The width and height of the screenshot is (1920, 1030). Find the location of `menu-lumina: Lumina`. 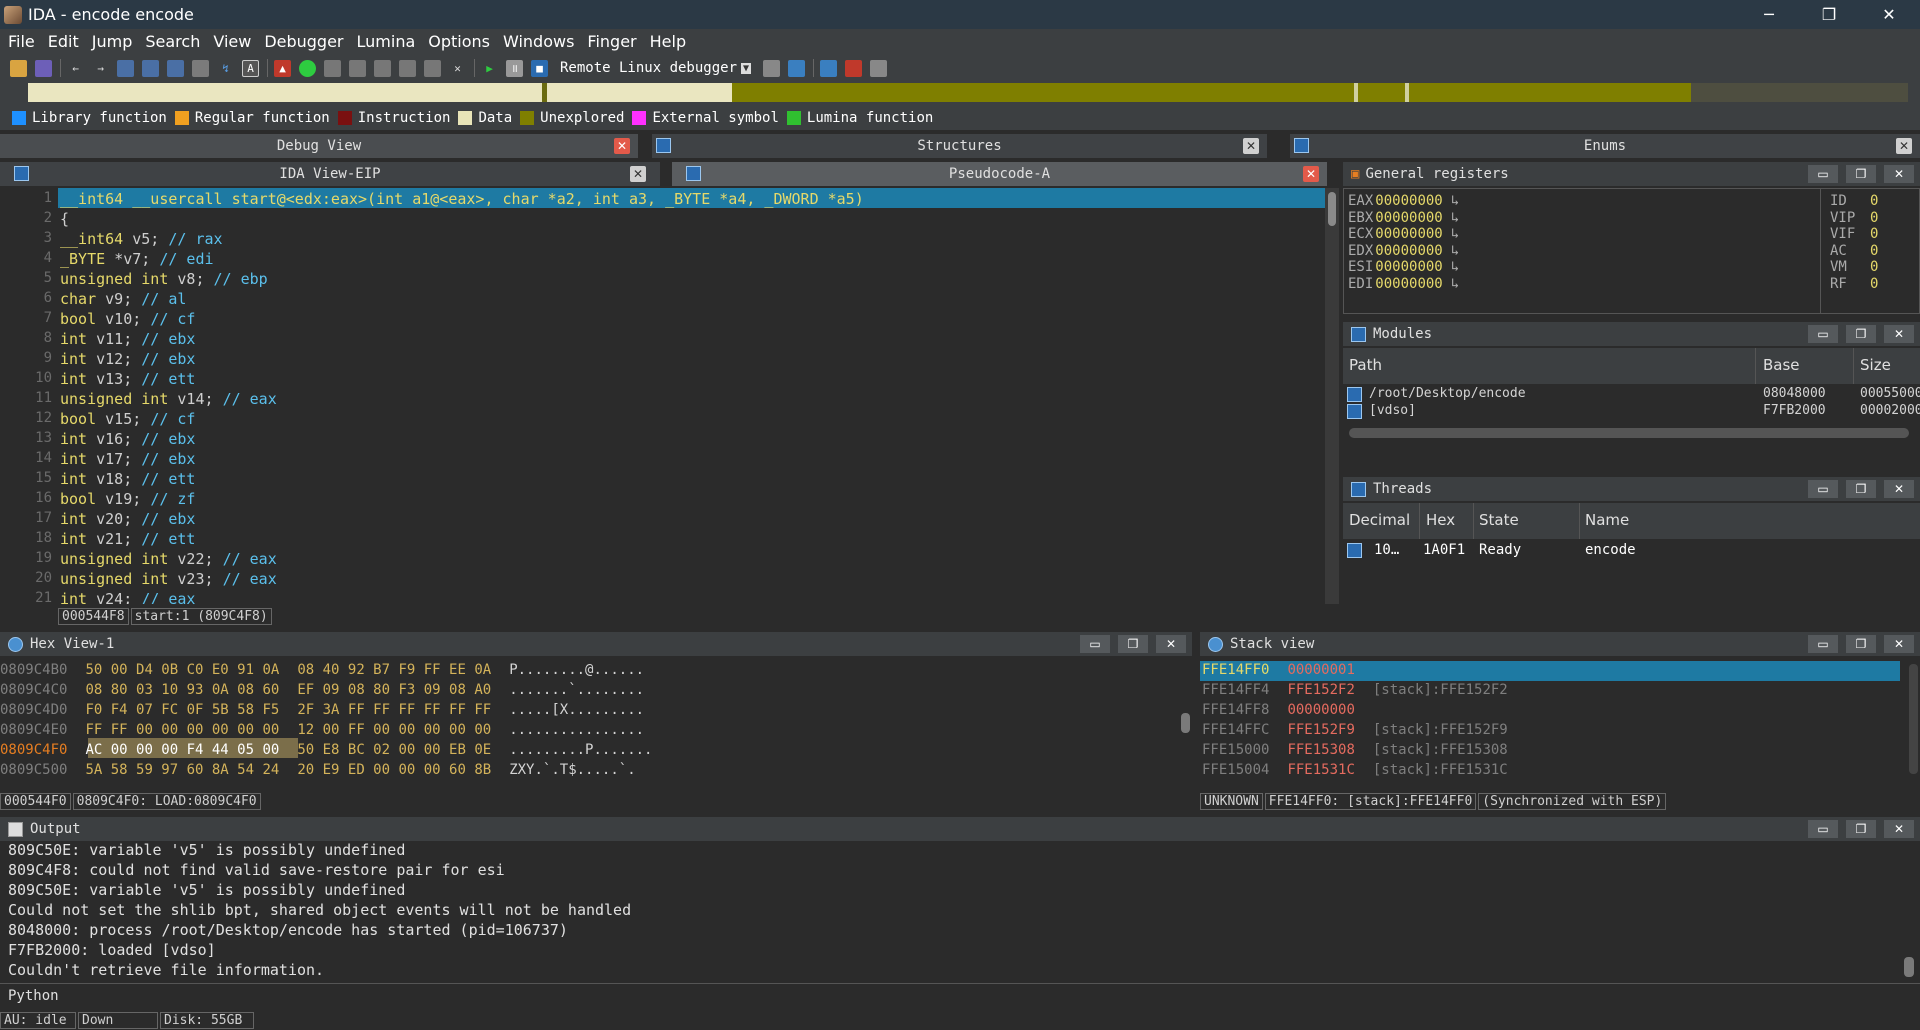

menu-lumina: Lumina is located at coordinates (386, 41).